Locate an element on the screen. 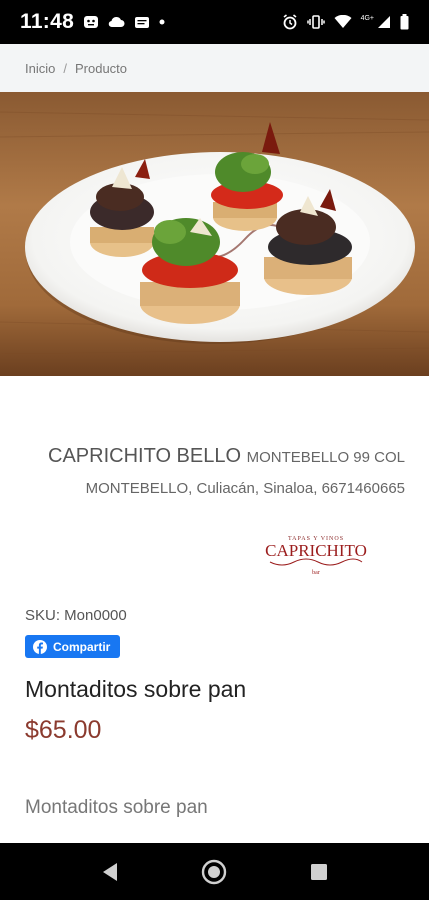 This screenshot has width=429, height=900. store-address-line1: MONTEBELLO 99 COL is located at coordinates (325, 457).